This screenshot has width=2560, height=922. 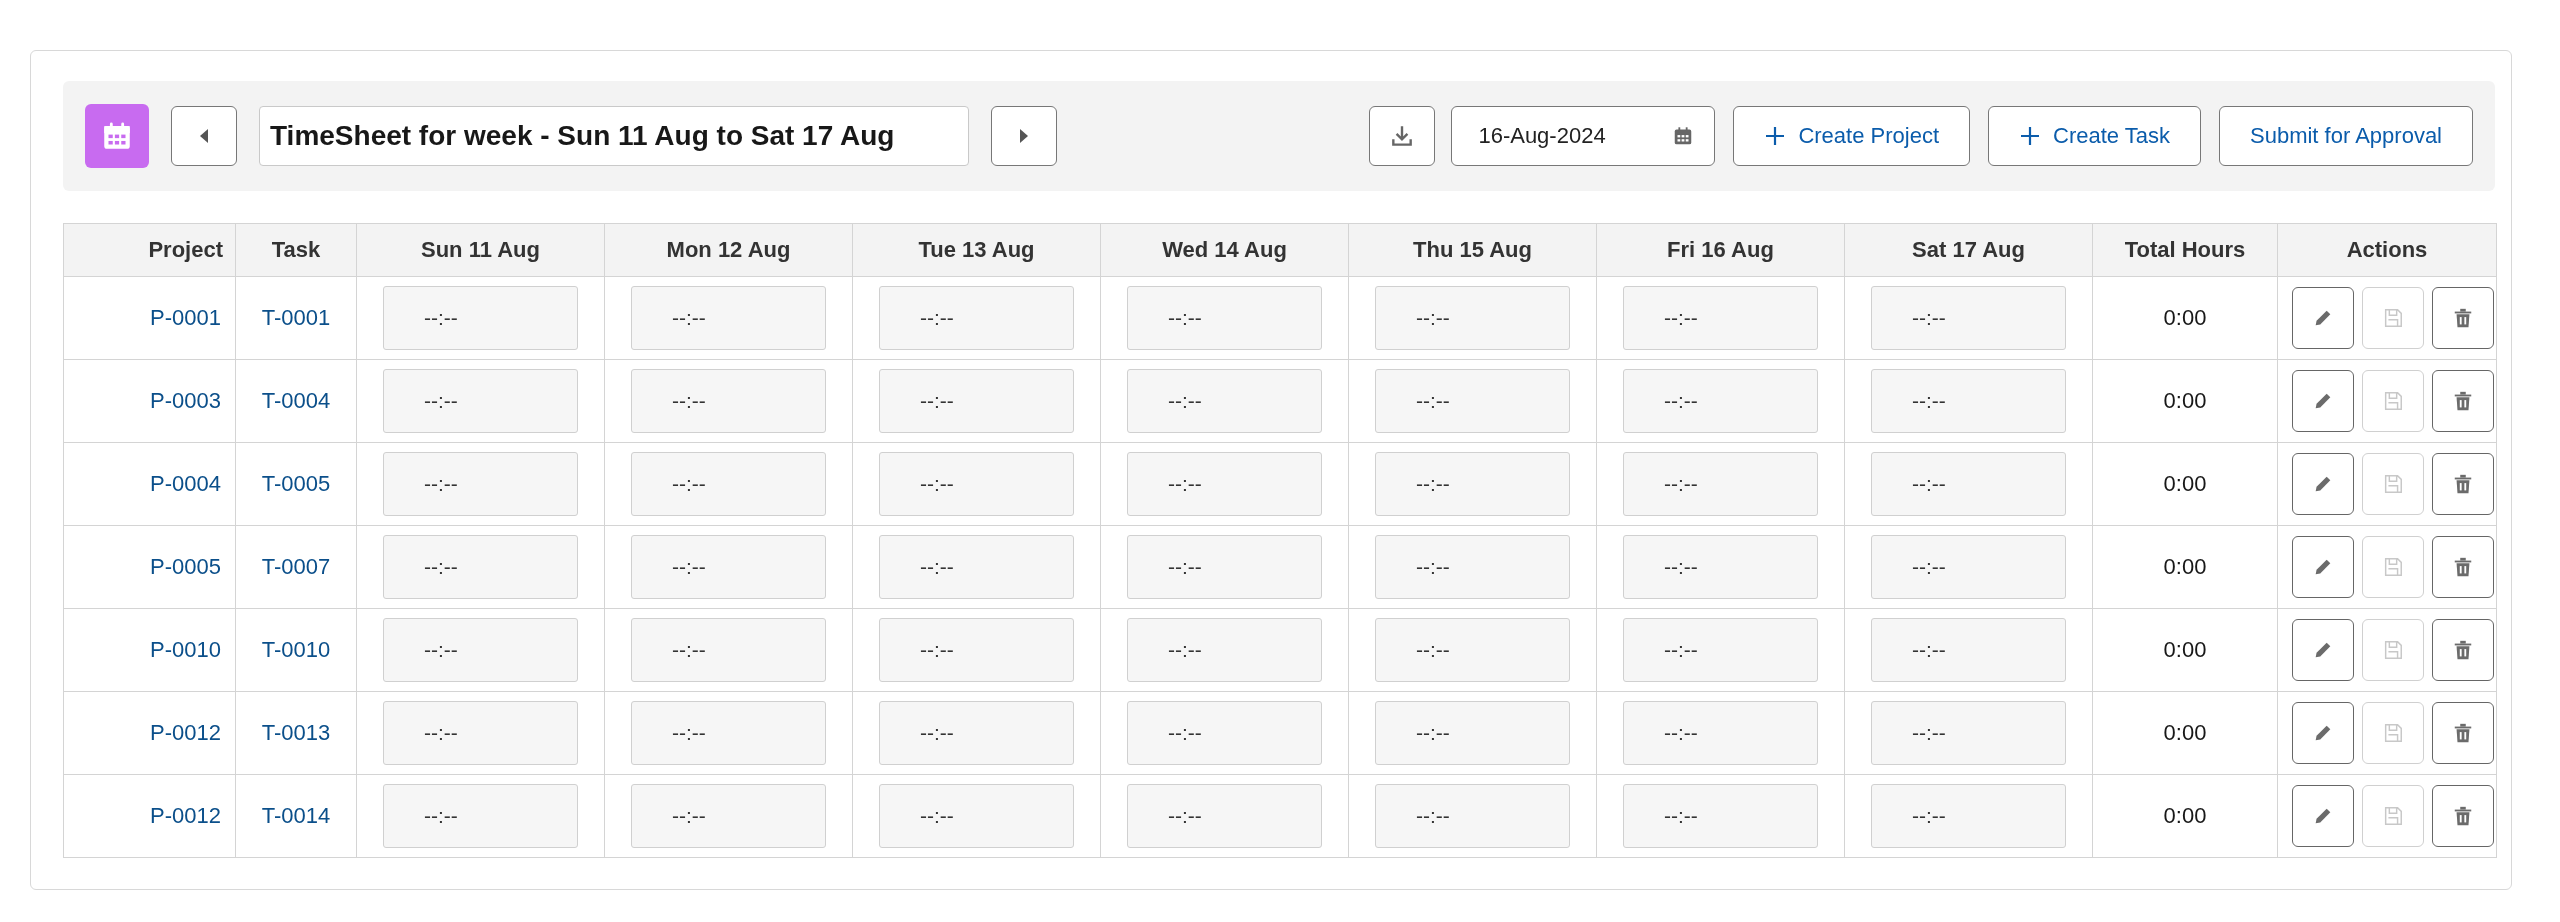 I want to click on download-button, so click(x=1402, y=136).